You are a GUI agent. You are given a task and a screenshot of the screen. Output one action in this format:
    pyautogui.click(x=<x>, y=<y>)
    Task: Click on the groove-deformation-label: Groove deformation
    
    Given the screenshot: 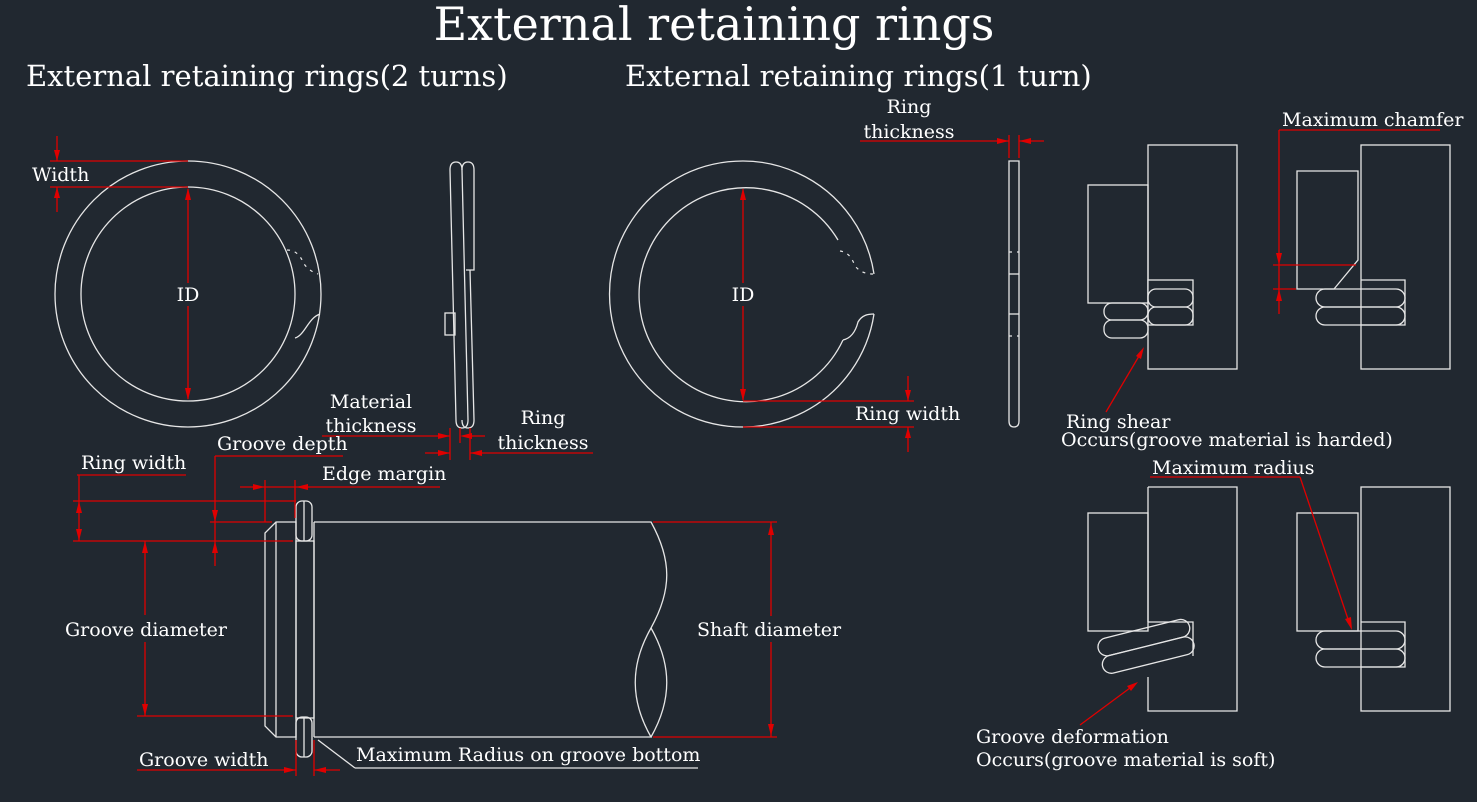 What is the action you would take?
    pyautogui.click(x=1072, y=737)
    